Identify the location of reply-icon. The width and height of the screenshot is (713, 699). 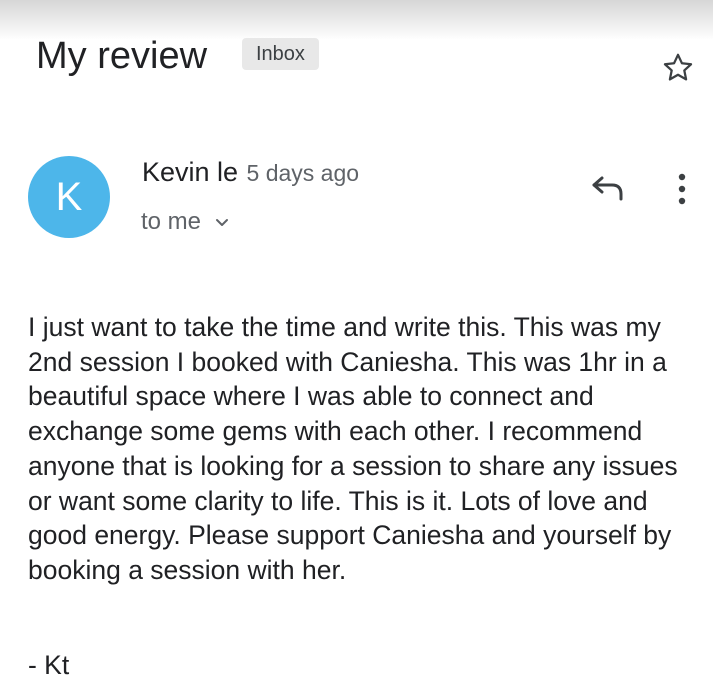
(608, 187).